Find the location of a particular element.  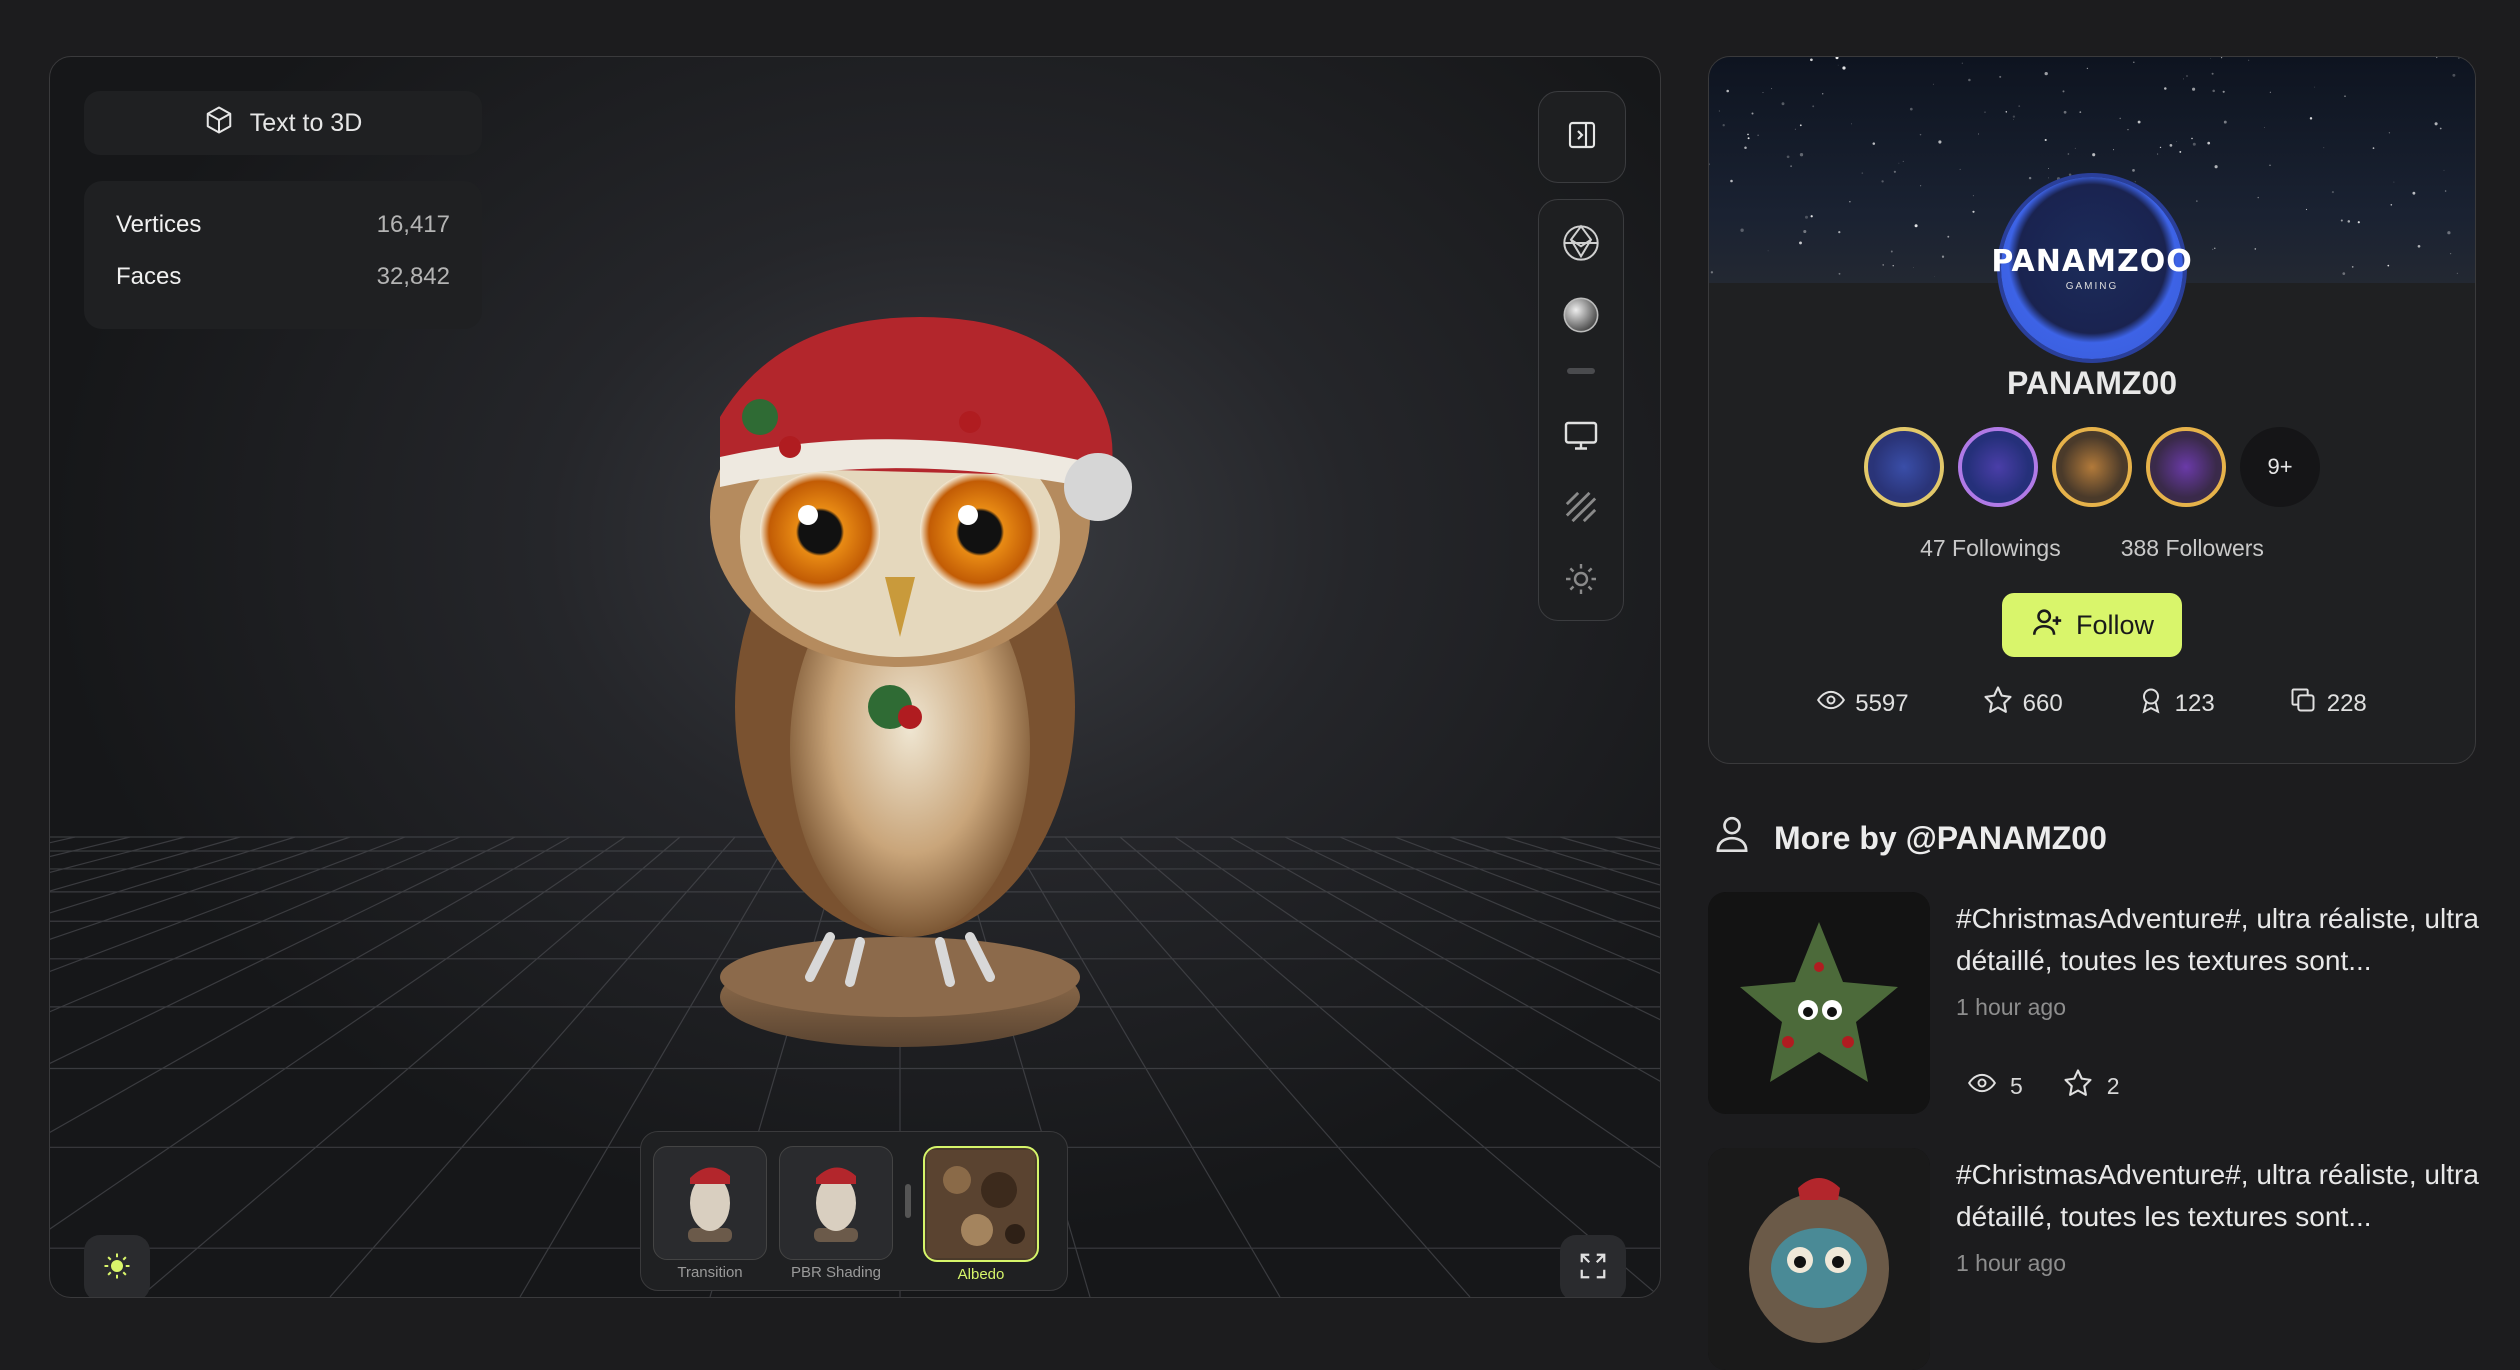

display-tool is located at coordinates (1581, 437).